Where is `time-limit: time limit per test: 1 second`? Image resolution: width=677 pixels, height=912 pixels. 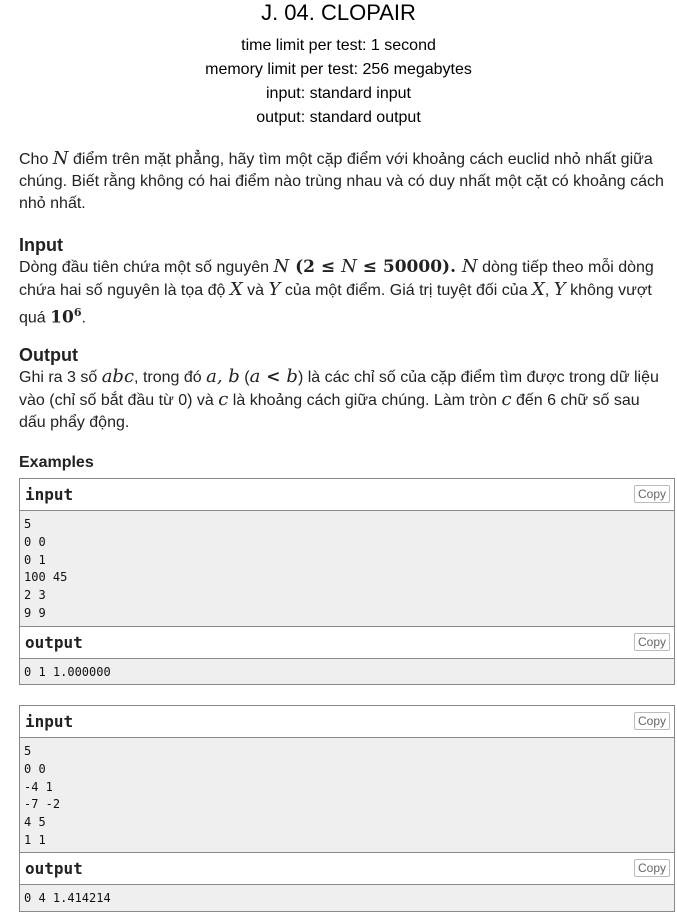
time-limit: time limit per test: 1 second is located at coordinates (338, 45).